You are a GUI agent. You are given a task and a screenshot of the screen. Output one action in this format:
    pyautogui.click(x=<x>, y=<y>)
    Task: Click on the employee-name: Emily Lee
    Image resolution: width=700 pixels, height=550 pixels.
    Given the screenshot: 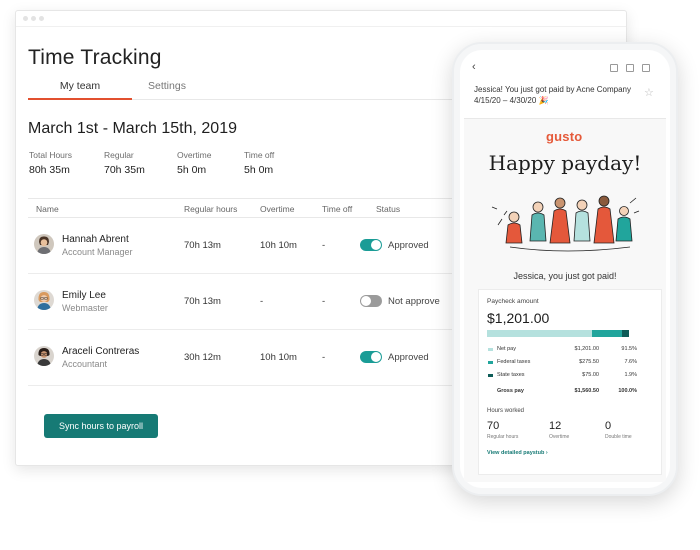 What is the action you would take?
    pyautogui.click(x=84, y=295)
    